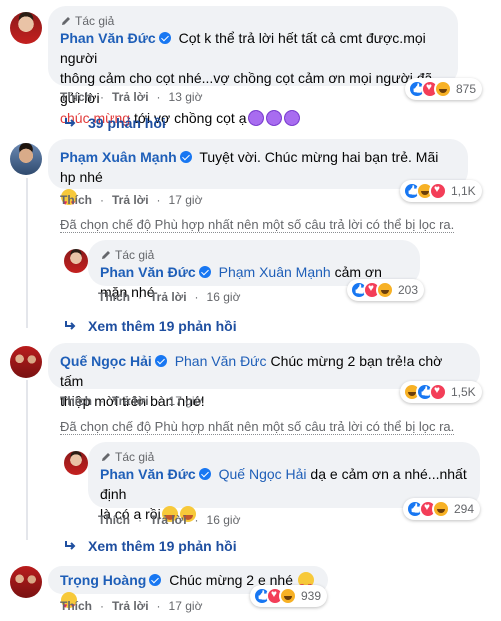 This screenshot has width=501, height=621. What do you see at coordinates (95, 21) in the screenshot?
I see `author-badge-label: Tác giả` at bounding box center [95, 21].